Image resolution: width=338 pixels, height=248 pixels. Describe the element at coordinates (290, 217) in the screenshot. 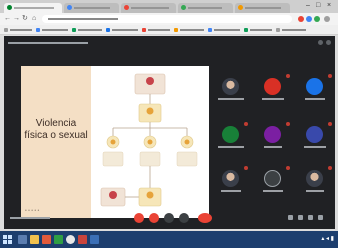

I see `info-icon` at that location.